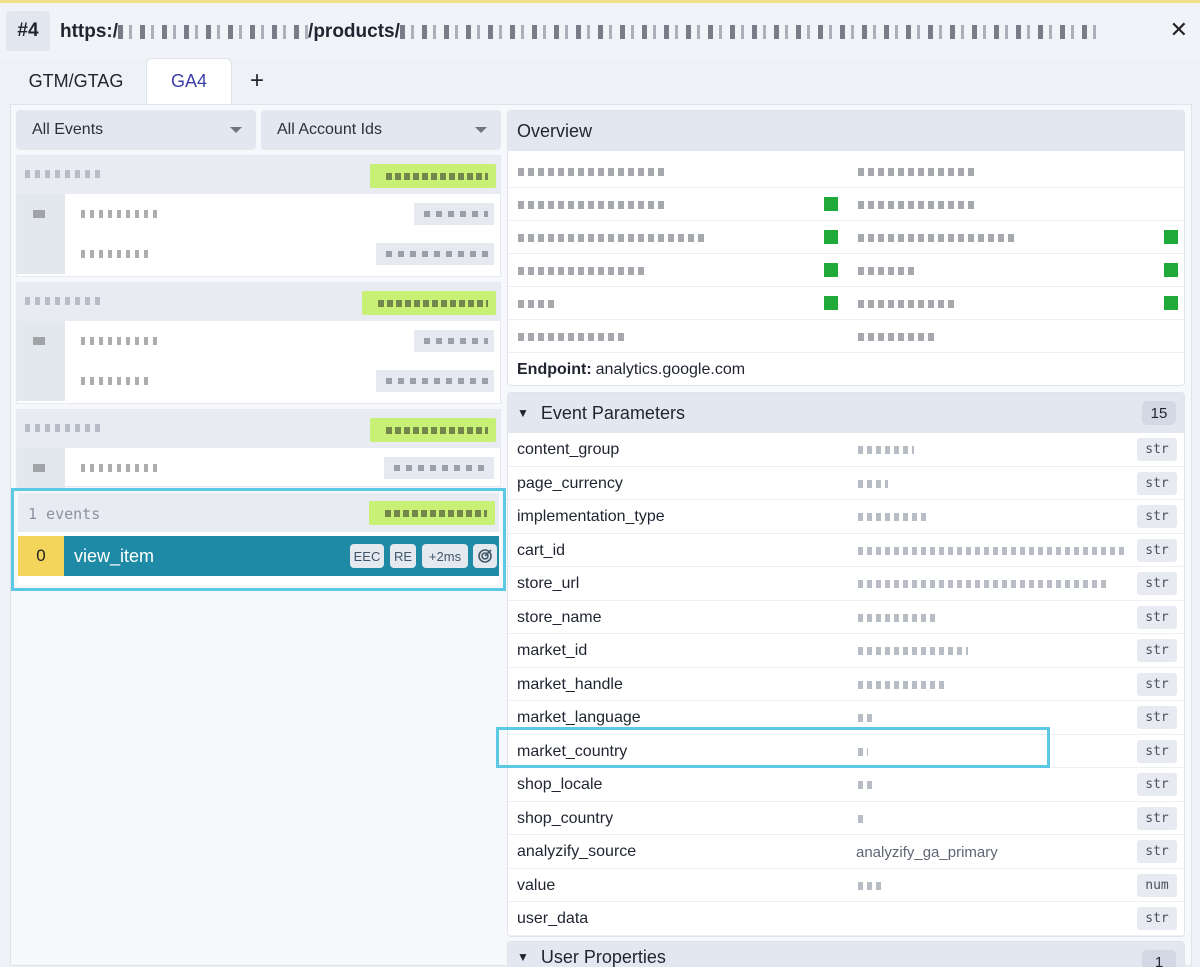  Describe the element at coordinates (846, 483) in the screenshot. I see `table-row: page_currency str` at that location.